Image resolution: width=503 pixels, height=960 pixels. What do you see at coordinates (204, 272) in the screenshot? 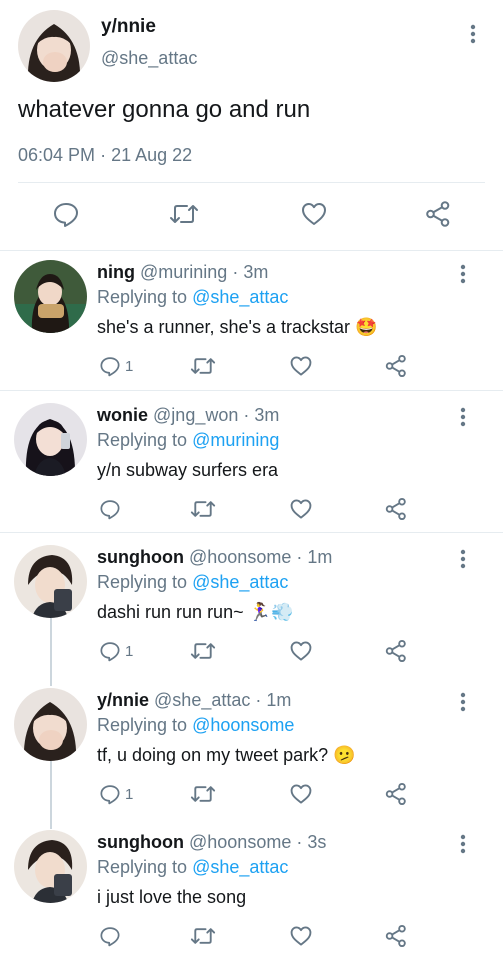
I see `author-handle: @murining · 3m` at bounding box center [204, 272].